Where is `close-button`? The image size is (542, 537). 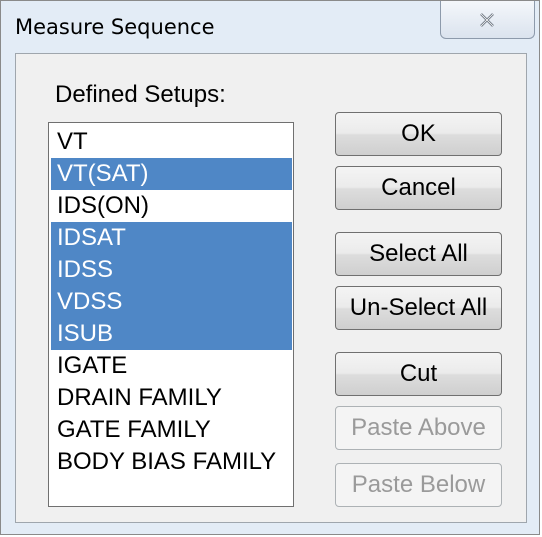
close-button is located at coordinates (487, 20).